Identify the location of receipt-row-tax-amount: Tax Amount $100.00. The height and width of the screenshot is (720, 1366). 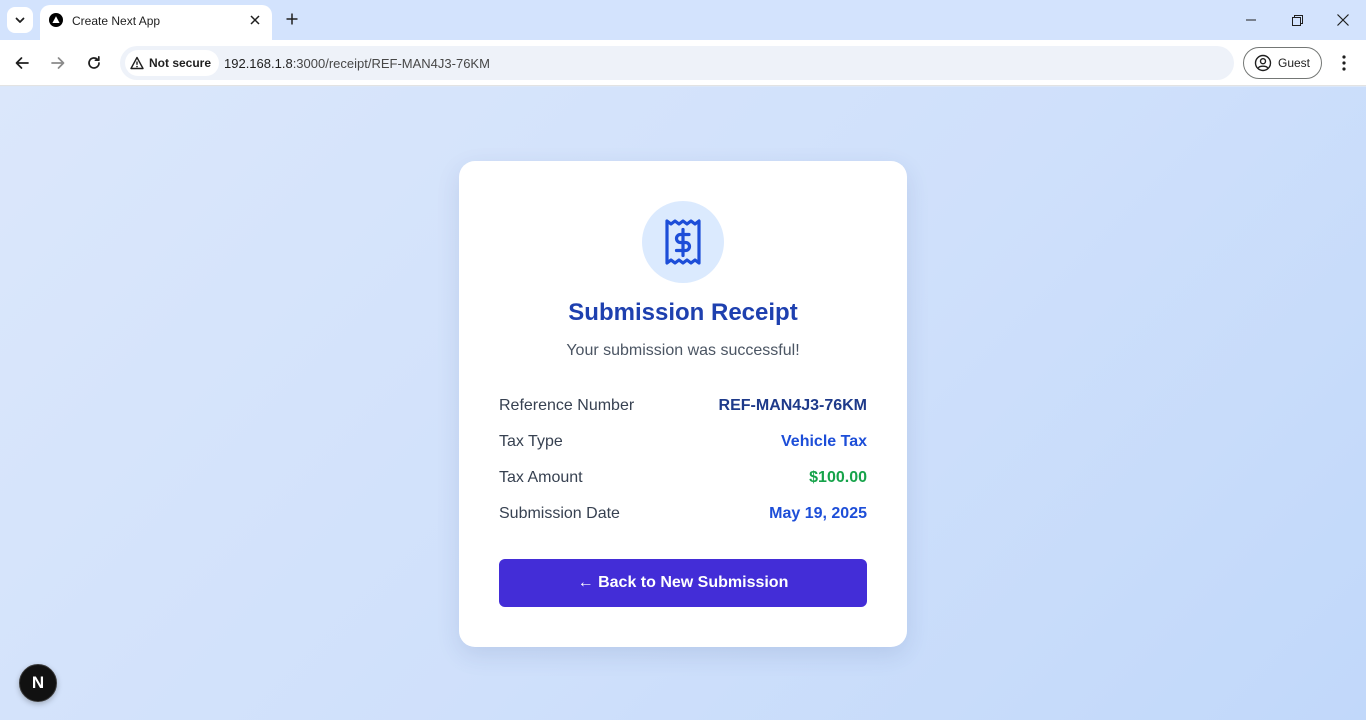
(683, 478).